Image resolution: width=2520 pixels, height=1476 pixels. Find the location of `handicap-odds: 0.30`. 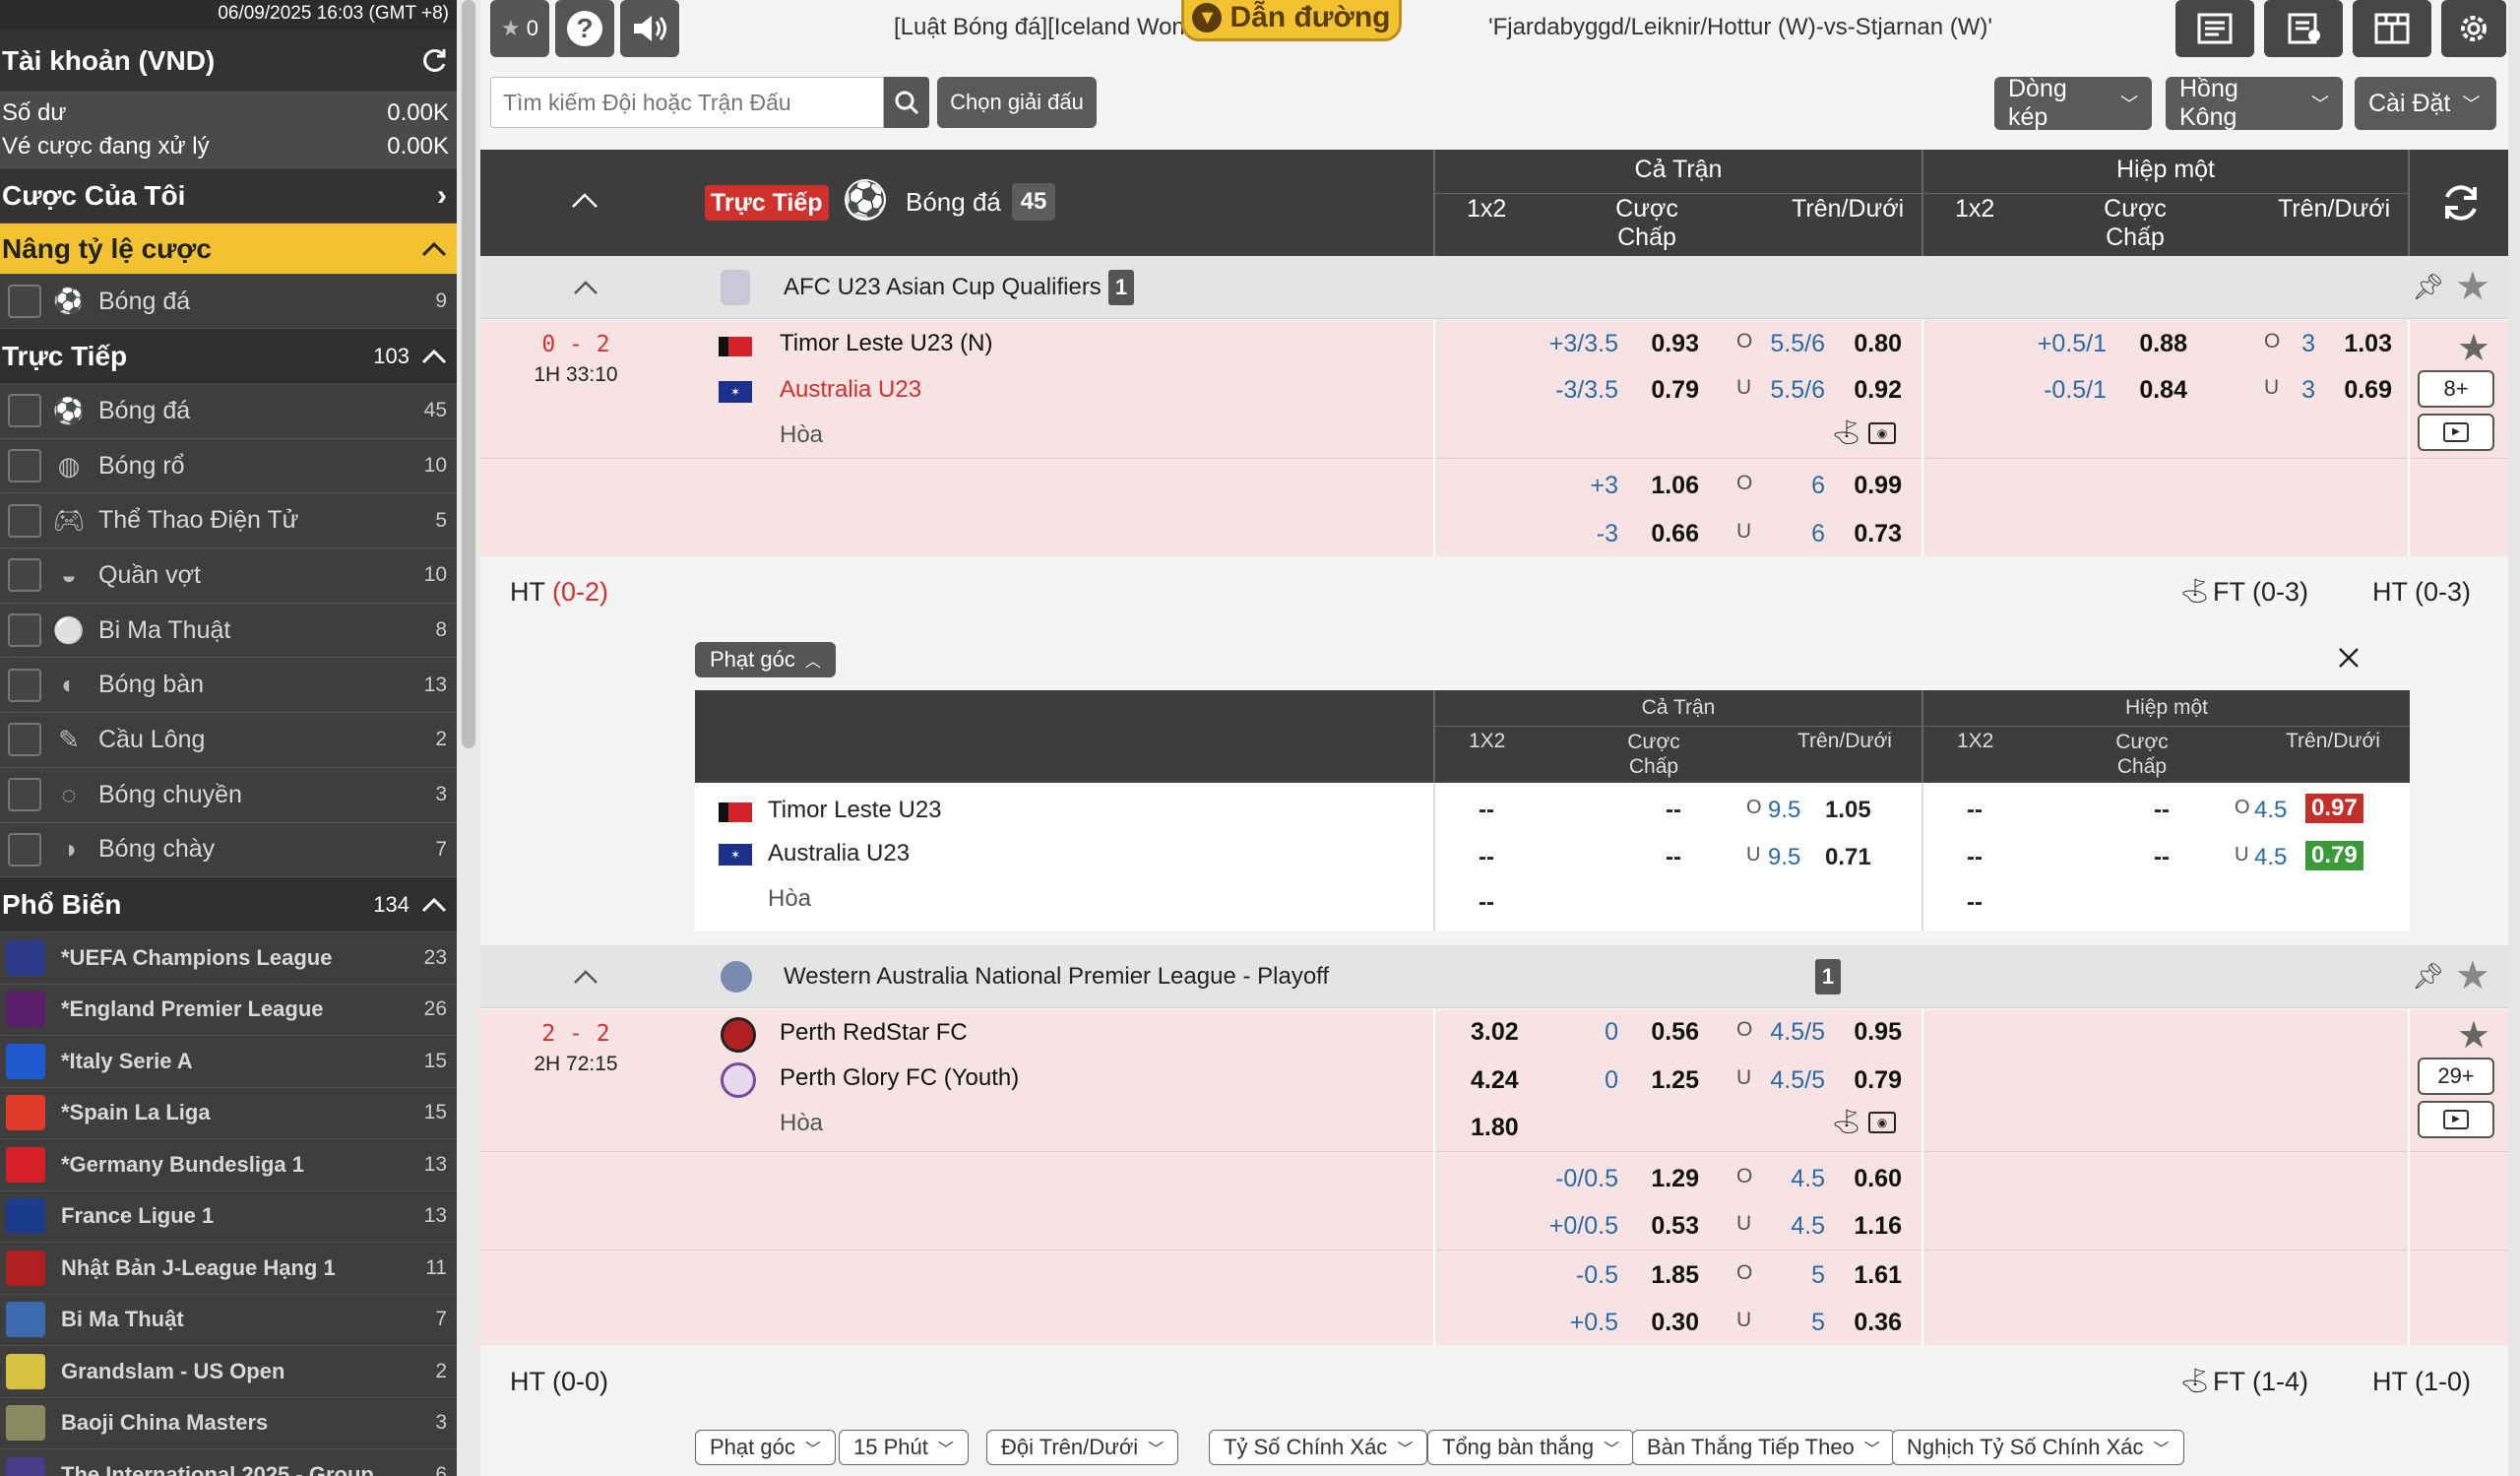

handicap-odds: 0.30 is located at coordinates (1664, 1323).